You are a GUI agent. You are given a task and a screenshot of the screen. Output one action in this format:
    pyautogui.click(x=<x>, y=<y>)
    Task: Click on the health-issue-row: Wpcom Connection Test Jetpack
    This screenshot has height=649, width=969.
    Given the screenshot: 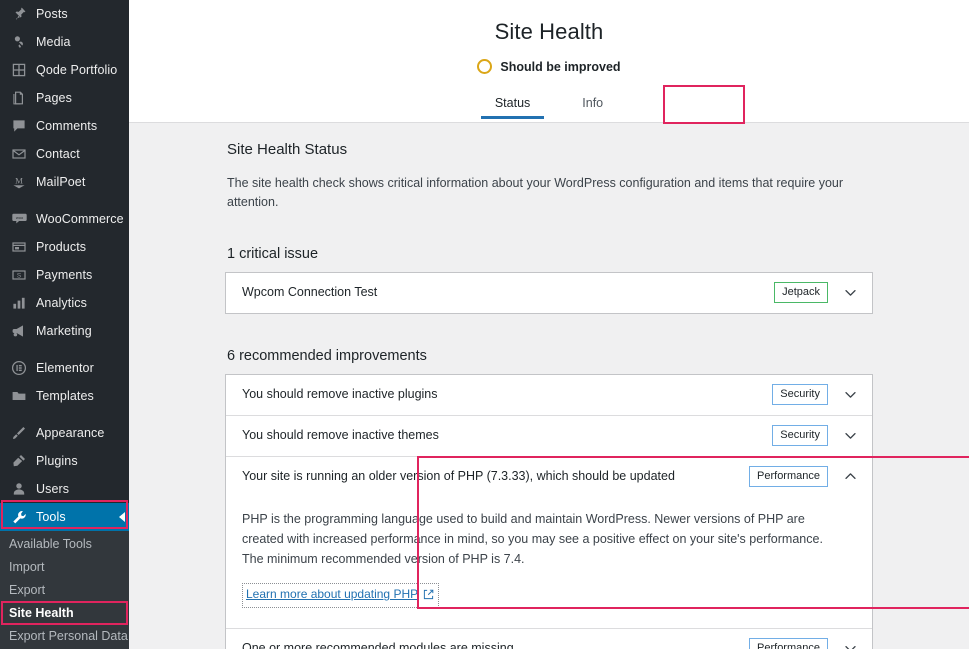 What is the action you would take?
    pyautogui.click(x=549, y=293)
    